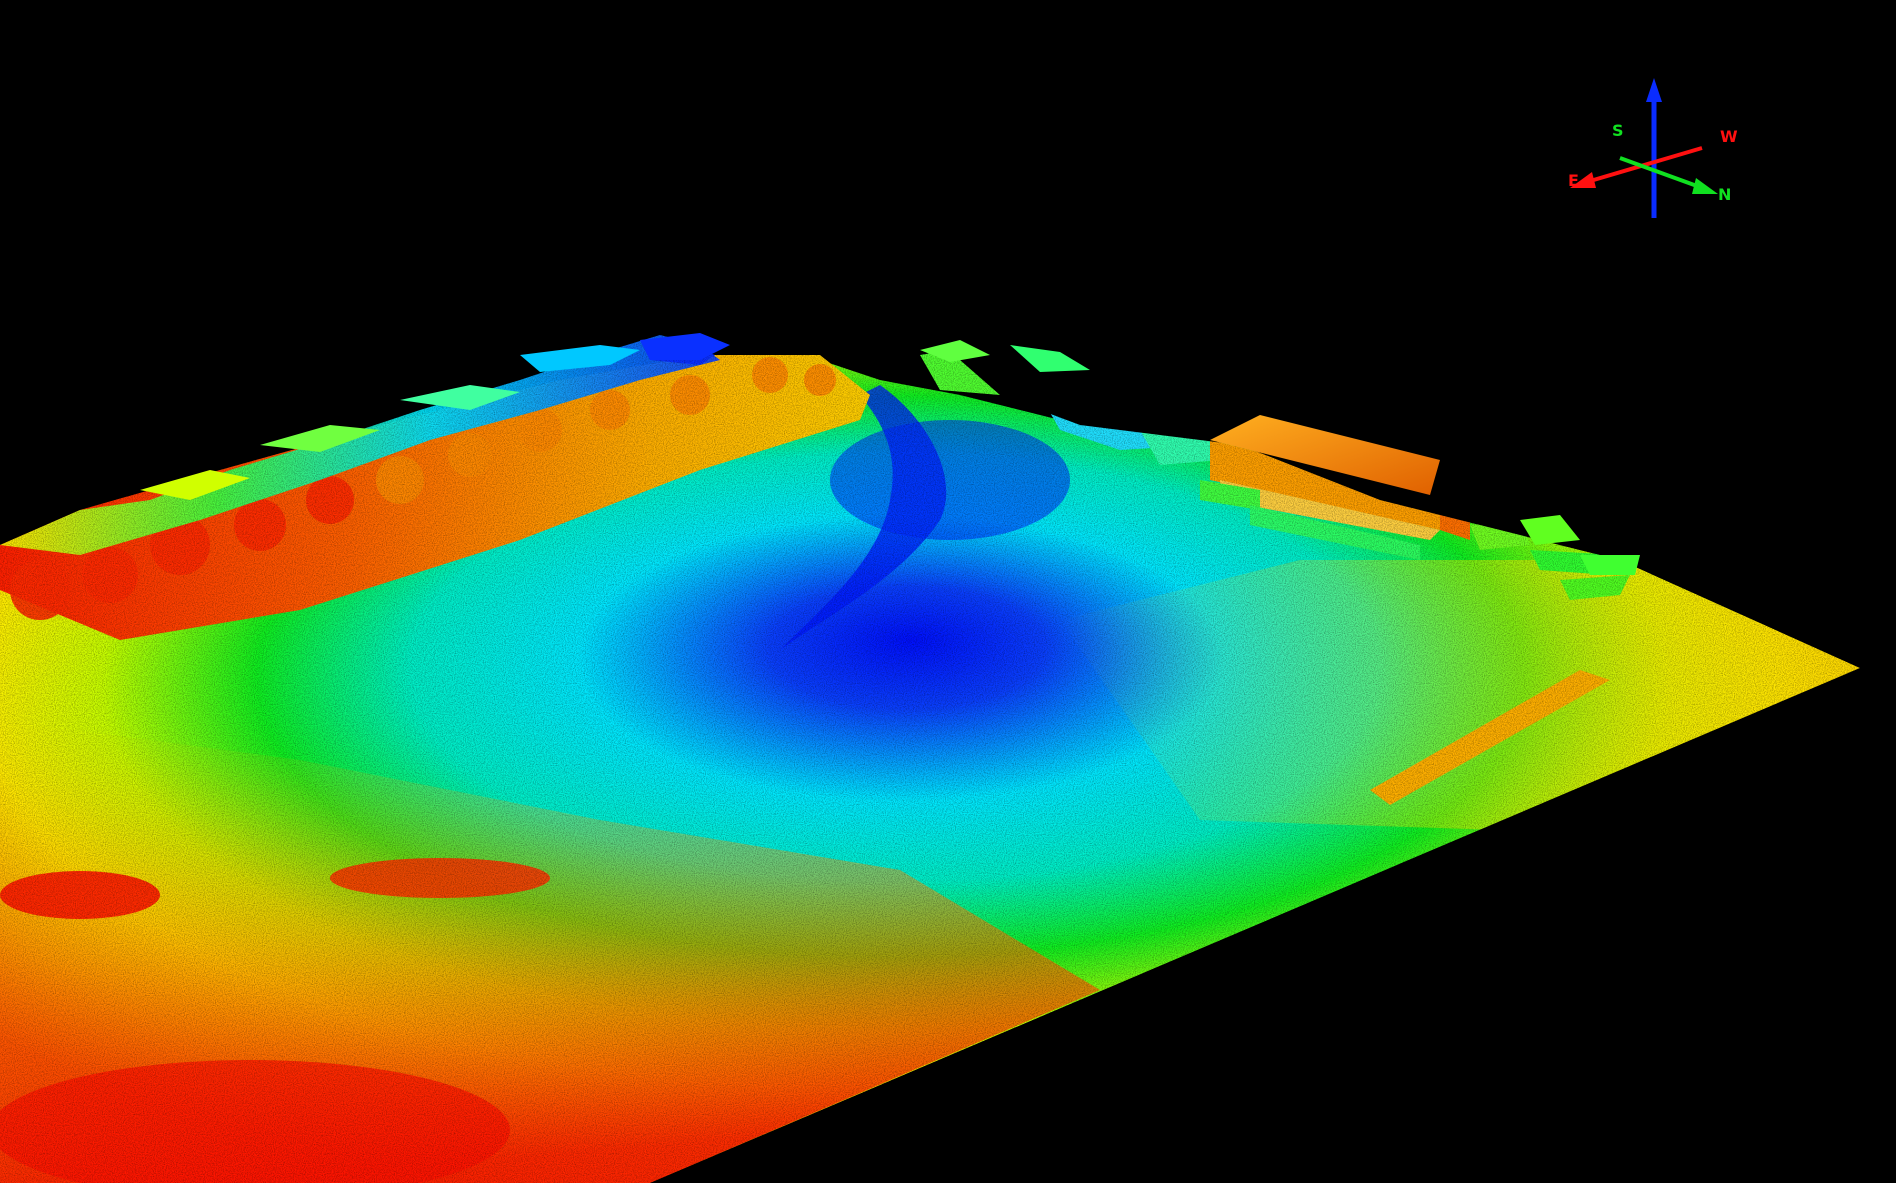  What do you see at coordinates (1729, 136) in the screenshot?
I see `axis-label-west: W` at bounding box center [1729, 136].